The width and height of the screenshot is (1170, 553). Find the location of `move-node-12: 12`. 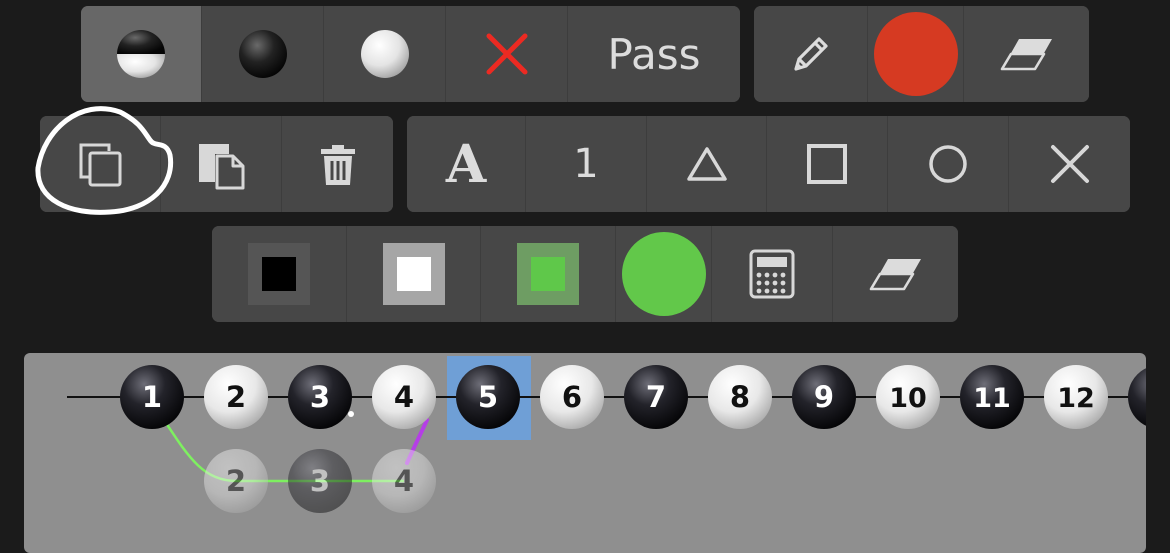

move-node-12: 12 is located at coordinates (1076, 397).